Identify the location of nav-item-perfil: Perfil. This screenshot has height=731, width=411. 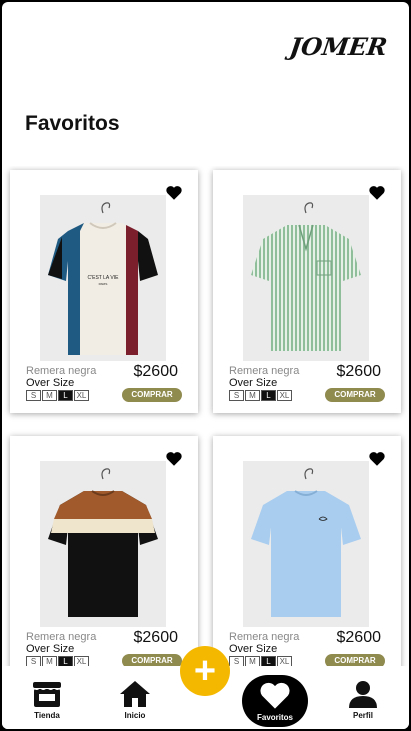
(363, 700).